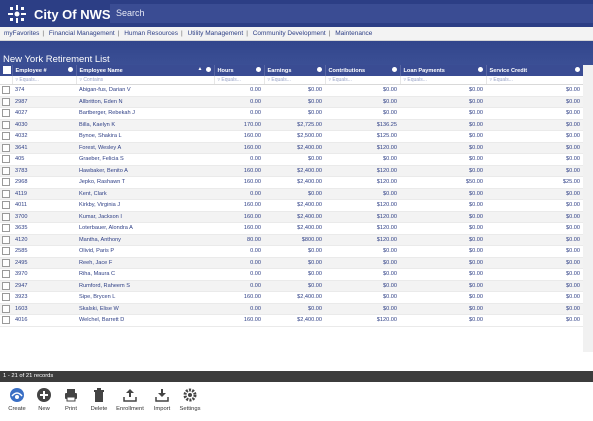 This screenshot has height=421, width=593. What do you see at coordinates (99, 399) in the screenshot?
I see `delete-button: Delete` at bounding box center [99, 399].